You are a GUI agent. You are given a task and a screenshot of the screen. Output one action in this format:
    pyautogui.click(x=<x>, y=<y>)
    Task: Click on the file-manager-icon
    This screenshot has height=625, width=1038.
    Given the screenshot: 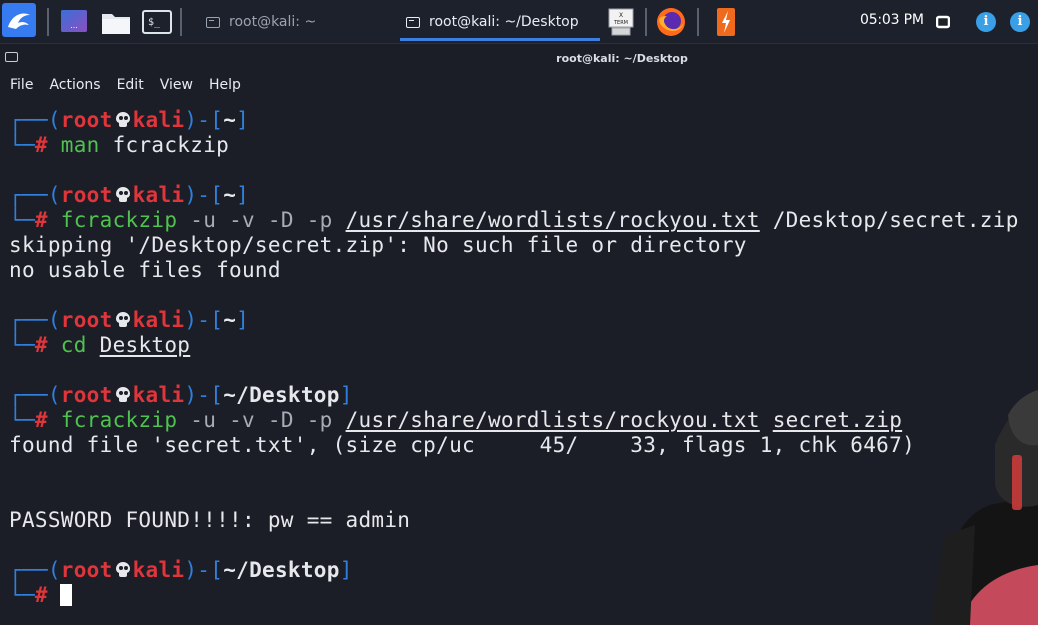 What is the action you would take?
    pyautogui.click(x=116, y=22)
    